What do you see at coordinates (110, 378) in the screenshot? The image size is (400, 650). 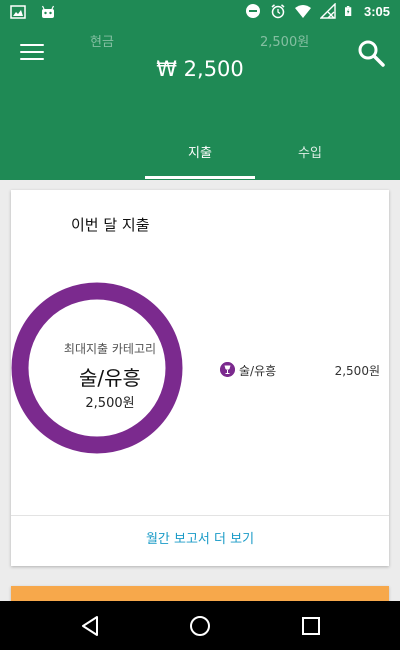 I see `top-category-name: 술/유흥` at bounding box center [110, 378].